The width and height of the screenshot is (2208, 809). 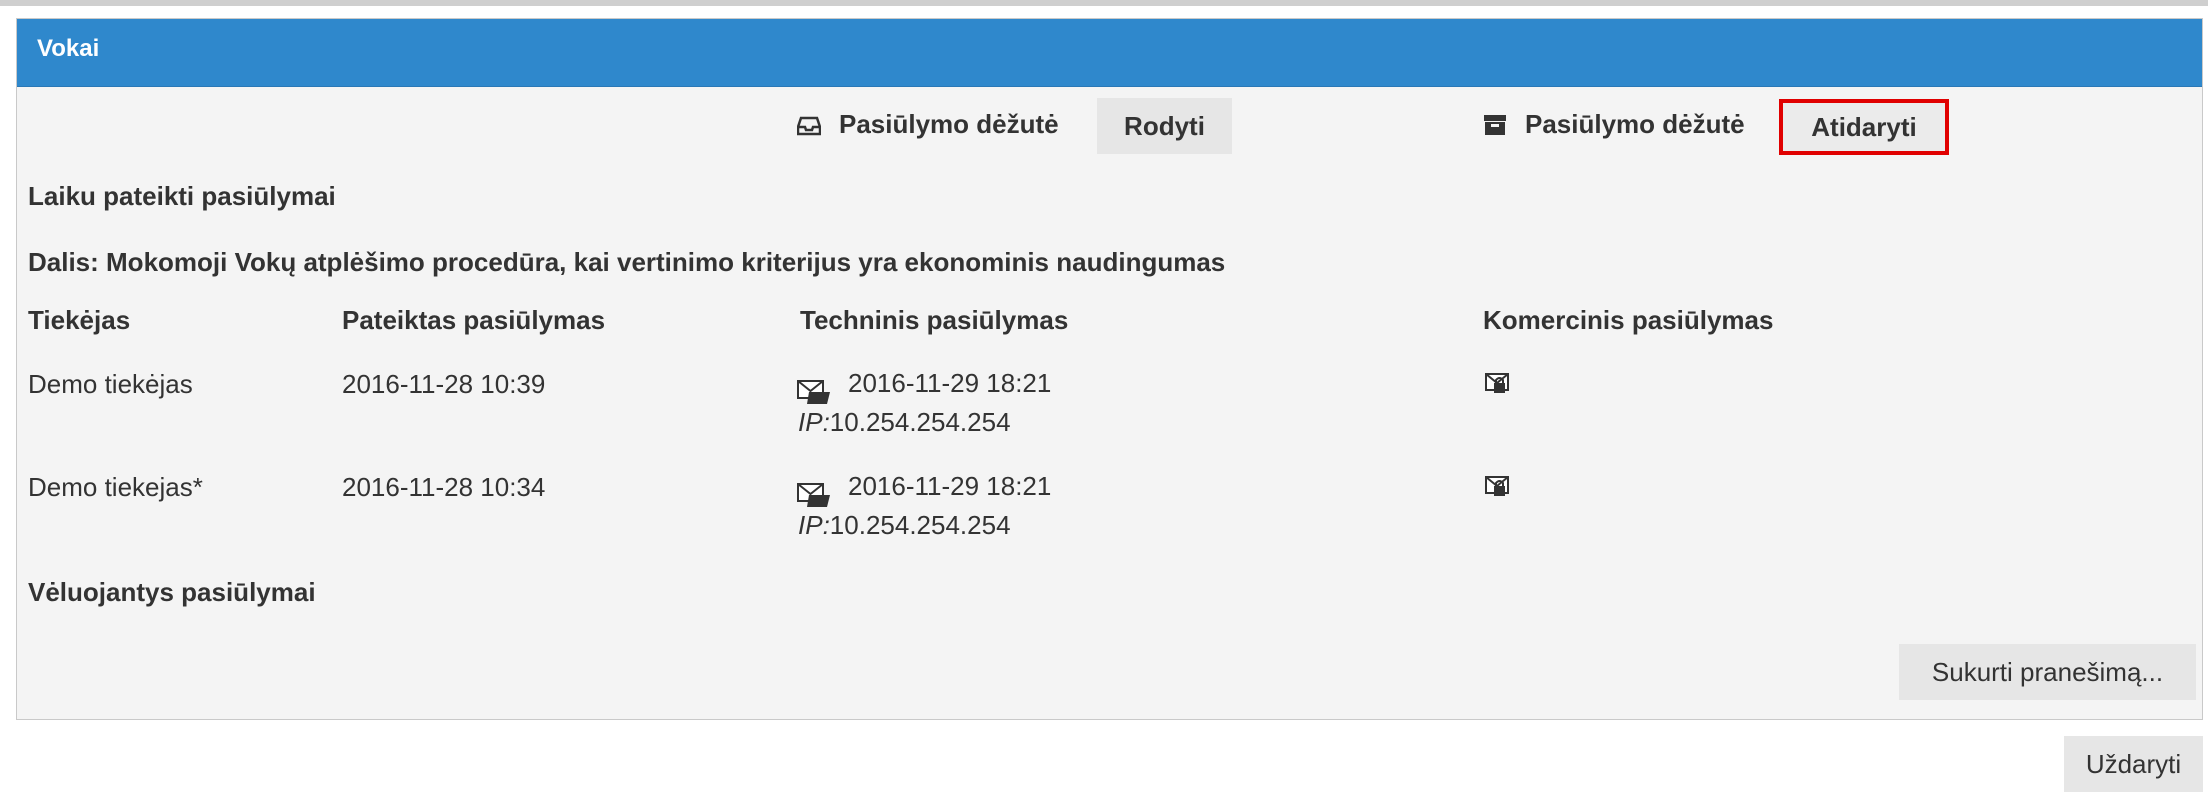 I want to click on late-offers-heading: Vėluojantys pasiūlymai, so click(x=172, y=592).